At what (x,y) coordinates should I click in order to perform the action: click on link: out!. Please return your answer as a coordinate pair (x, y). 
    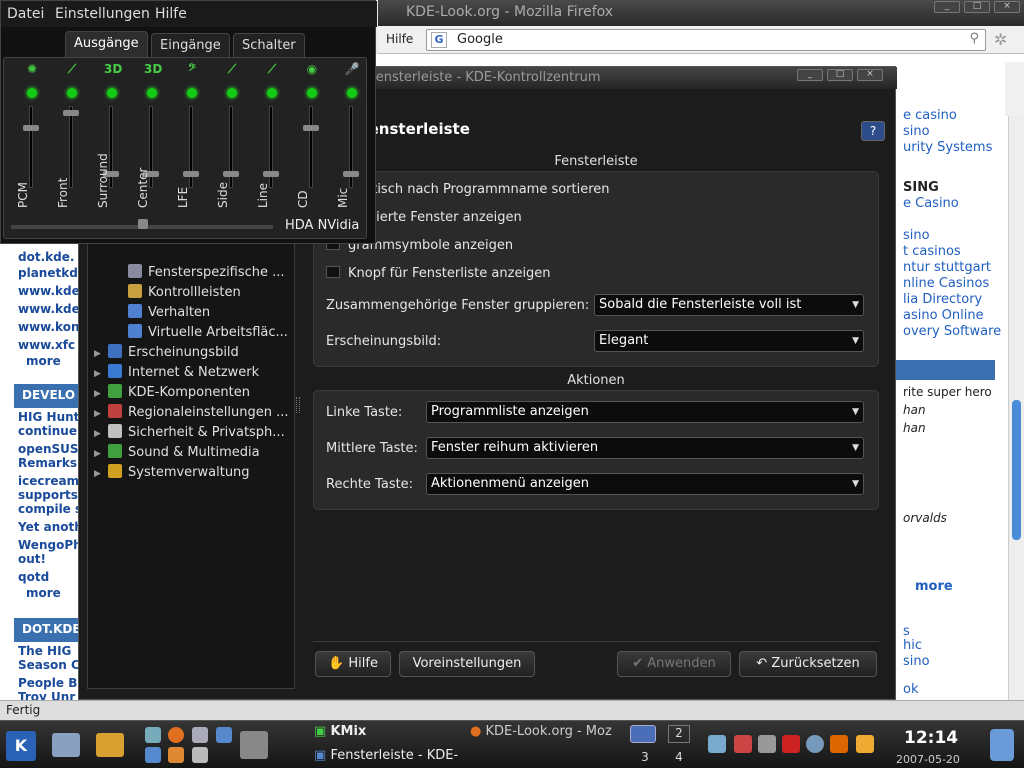
    Looking at the image, I should click on (32, 559).